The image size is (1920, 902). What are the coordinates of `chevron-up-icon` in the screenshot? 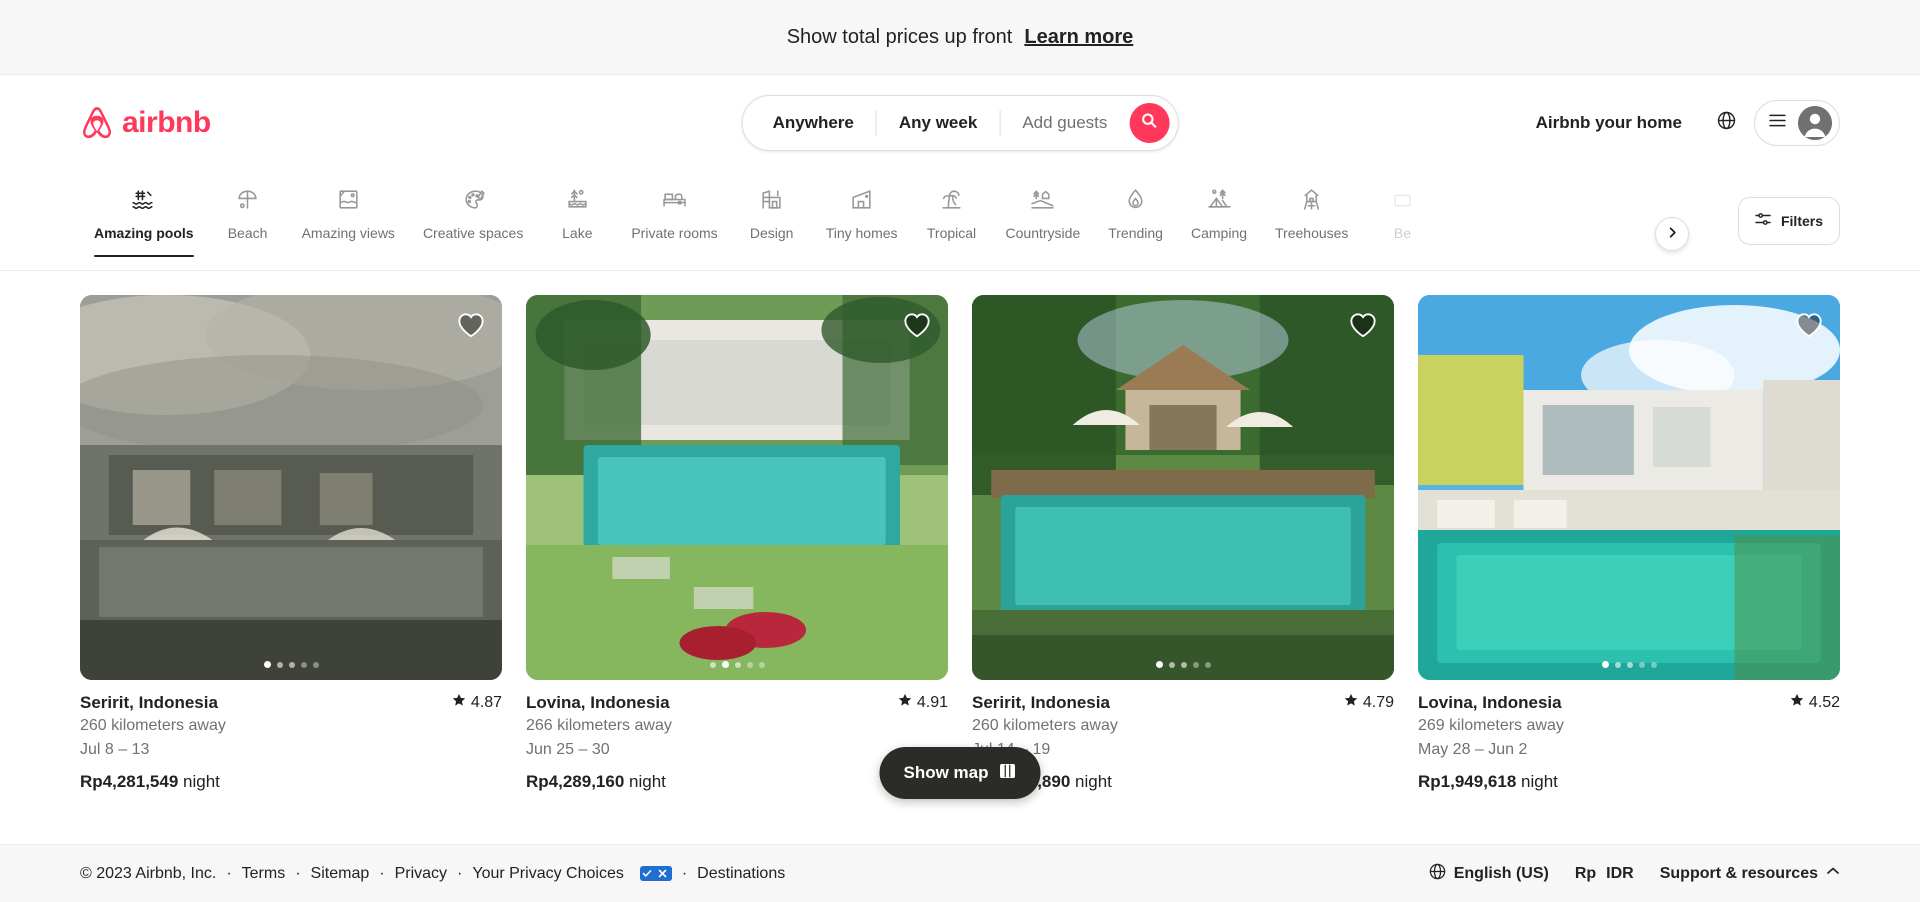 It's located at (1833, 873).